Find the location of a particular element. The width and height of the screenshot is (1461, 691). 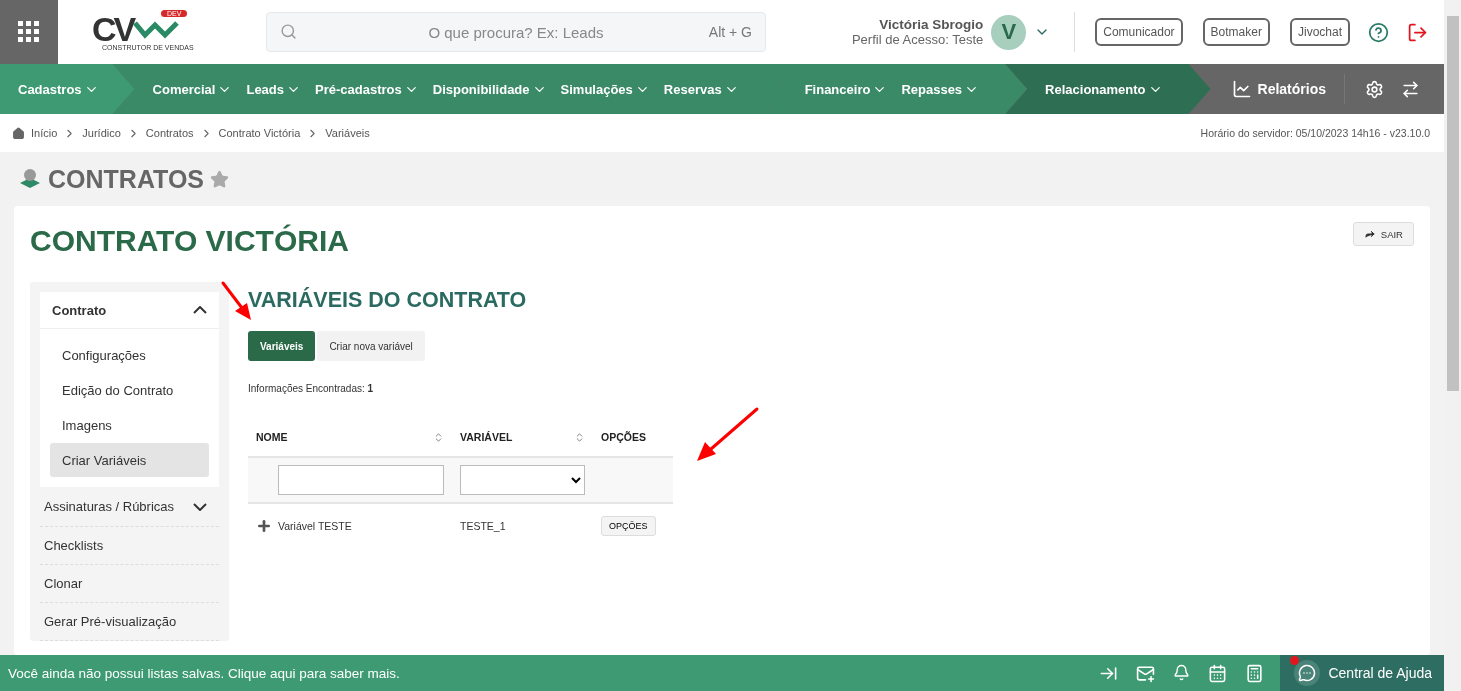

breadcrumb-link: Início is located at coordinates (44, 133).